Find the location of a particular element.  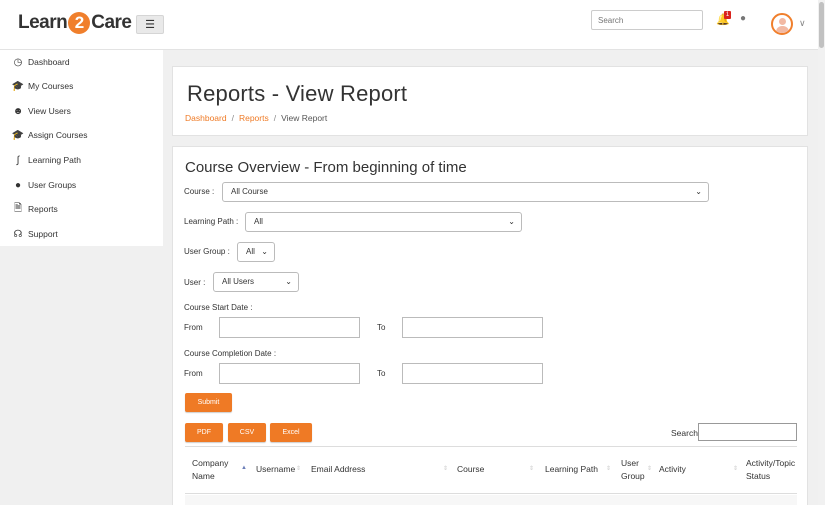

section-title: Course Overview - From beginning of time is located at coordinates (326, 167).